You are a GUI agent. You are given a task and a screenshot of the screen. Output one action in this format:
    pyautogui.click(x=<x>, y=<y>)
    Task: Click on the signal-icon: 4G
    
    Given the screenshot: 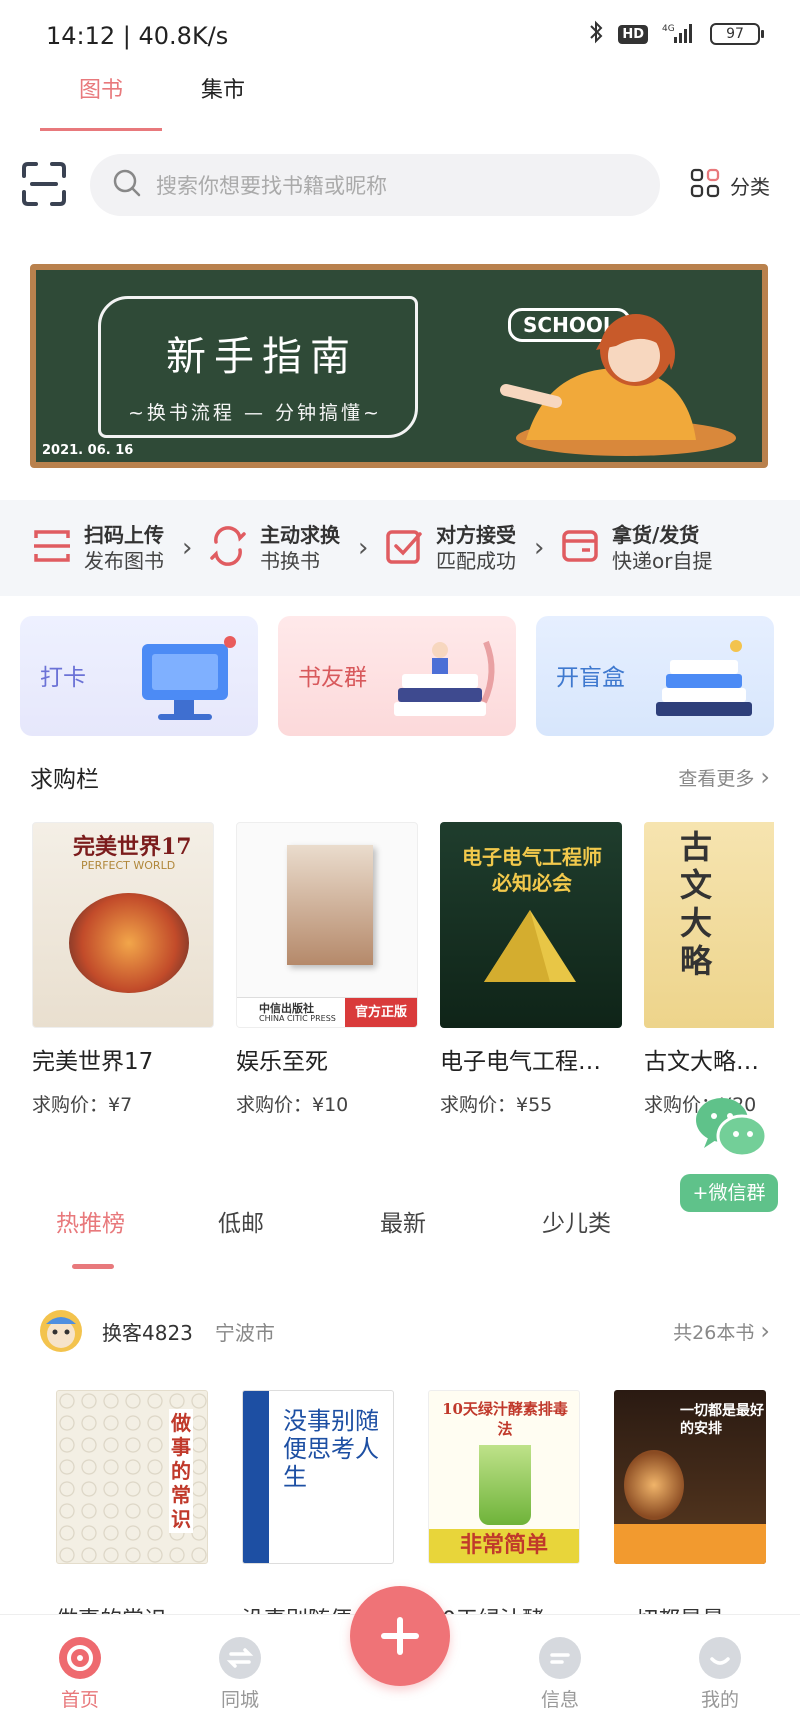 What is the action you would take?
    pyautogui.click(x=679, y=34)
    